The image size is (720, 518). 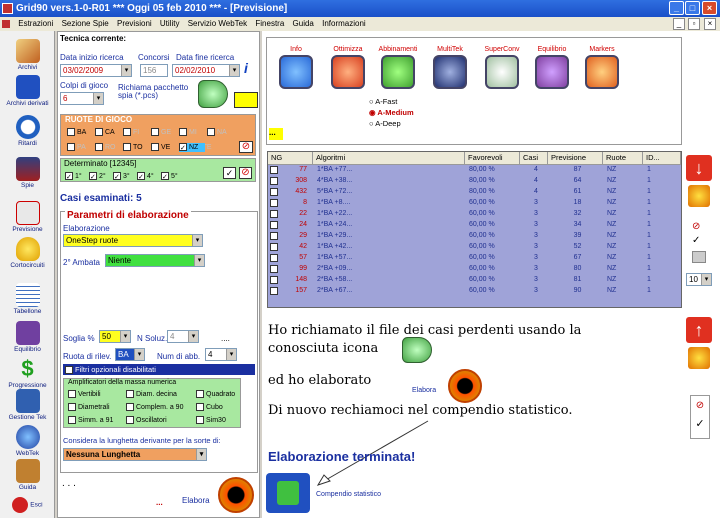 I want to click on module-equilibrio: Equilibrio, so click(x=552, y=67).